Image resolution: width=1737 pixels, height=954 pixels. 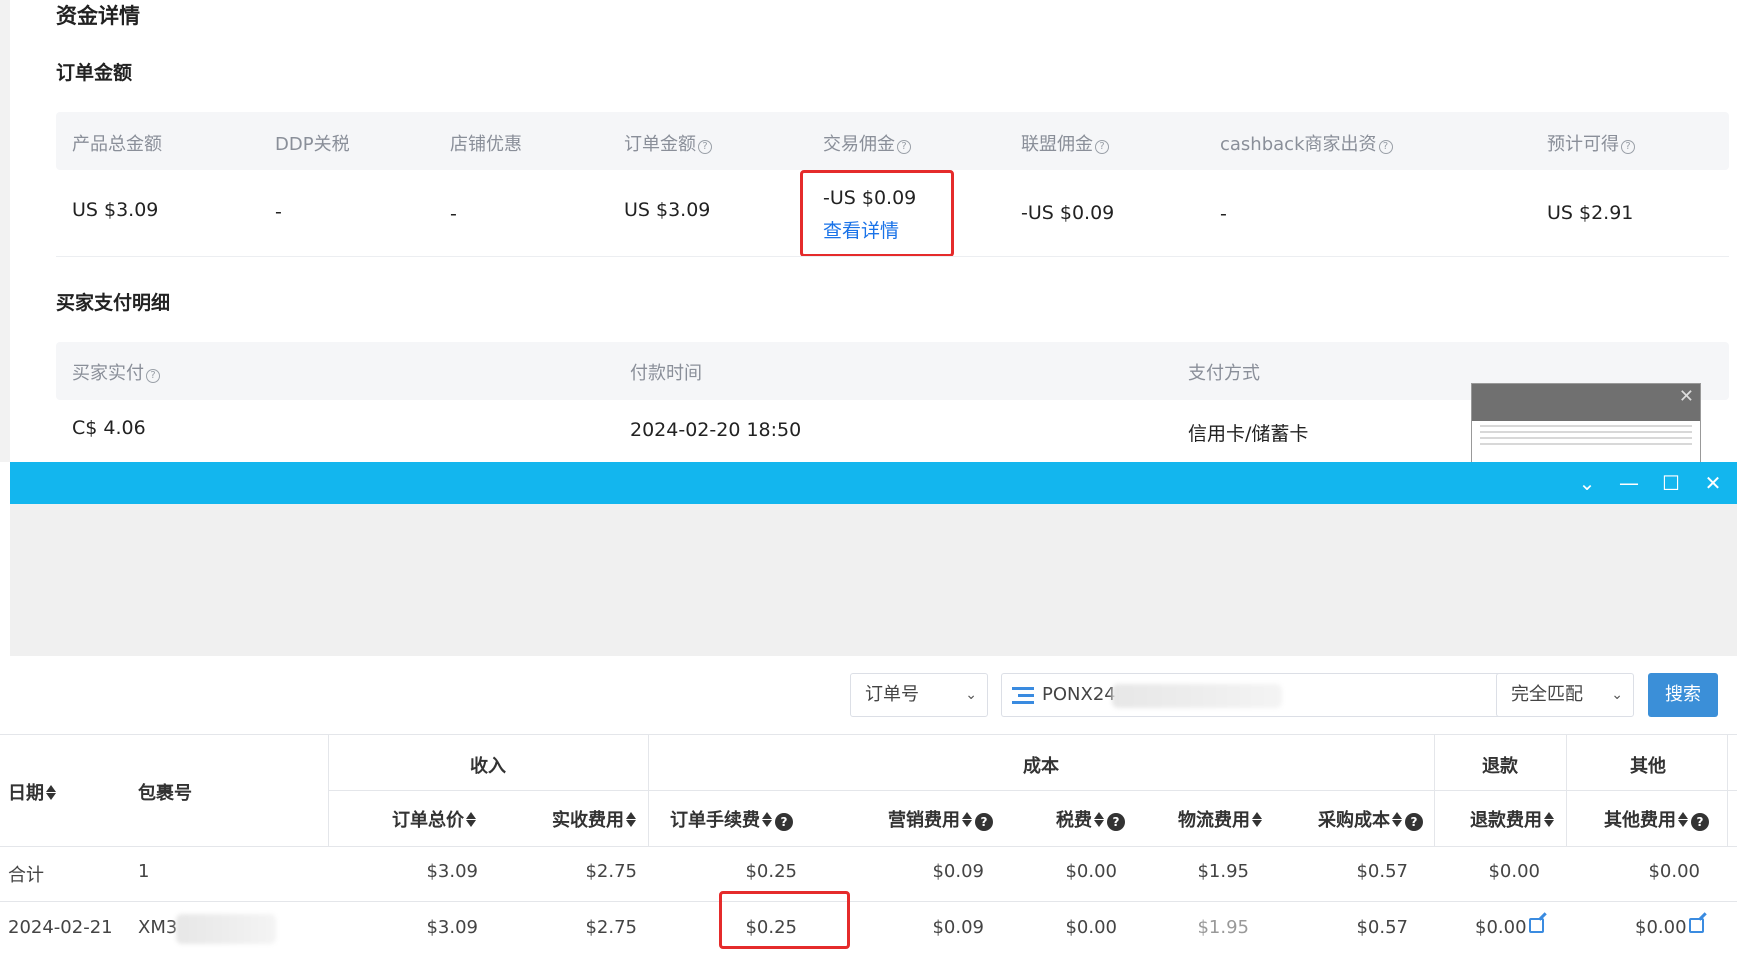 I want to click on col-logistics: 物流费用, so click(x=1220, y=819).